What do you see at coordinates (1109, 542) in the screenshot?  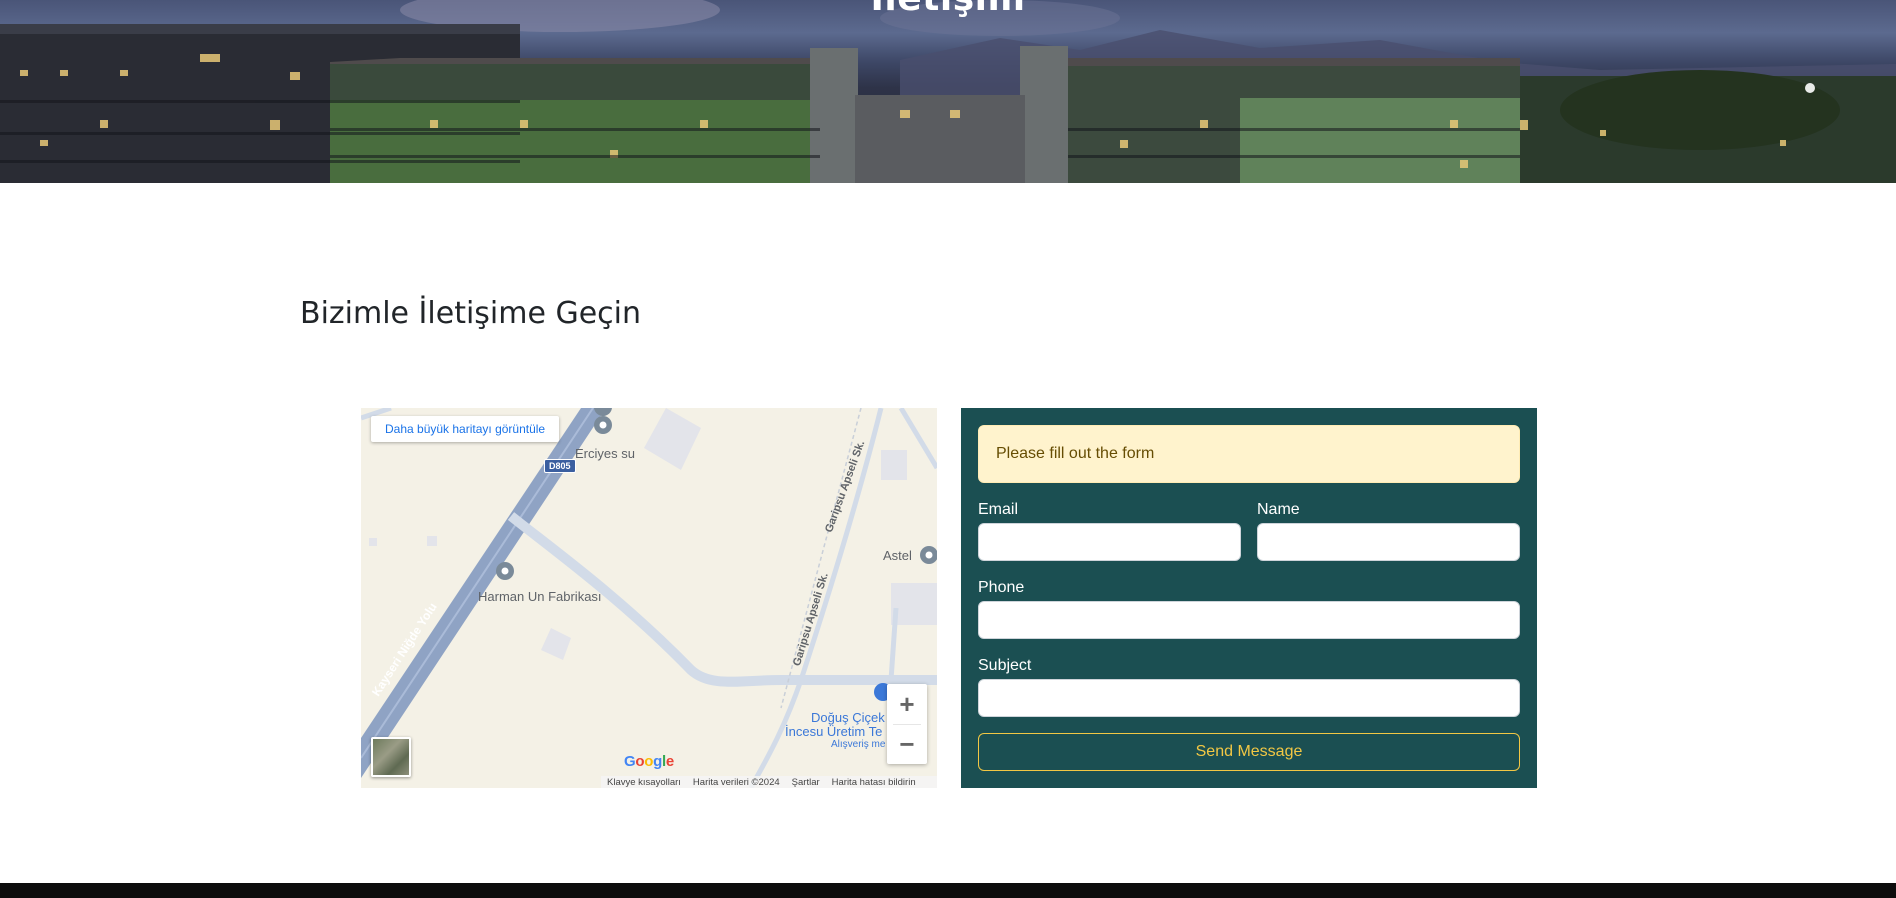 I see `email-field` at bounding box center [1109, 542].